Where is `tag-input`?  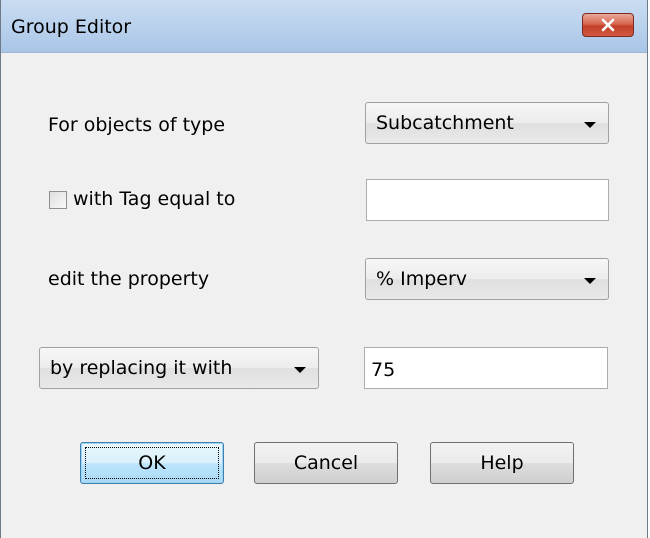
tag-input is located at coordinates (487, 200).